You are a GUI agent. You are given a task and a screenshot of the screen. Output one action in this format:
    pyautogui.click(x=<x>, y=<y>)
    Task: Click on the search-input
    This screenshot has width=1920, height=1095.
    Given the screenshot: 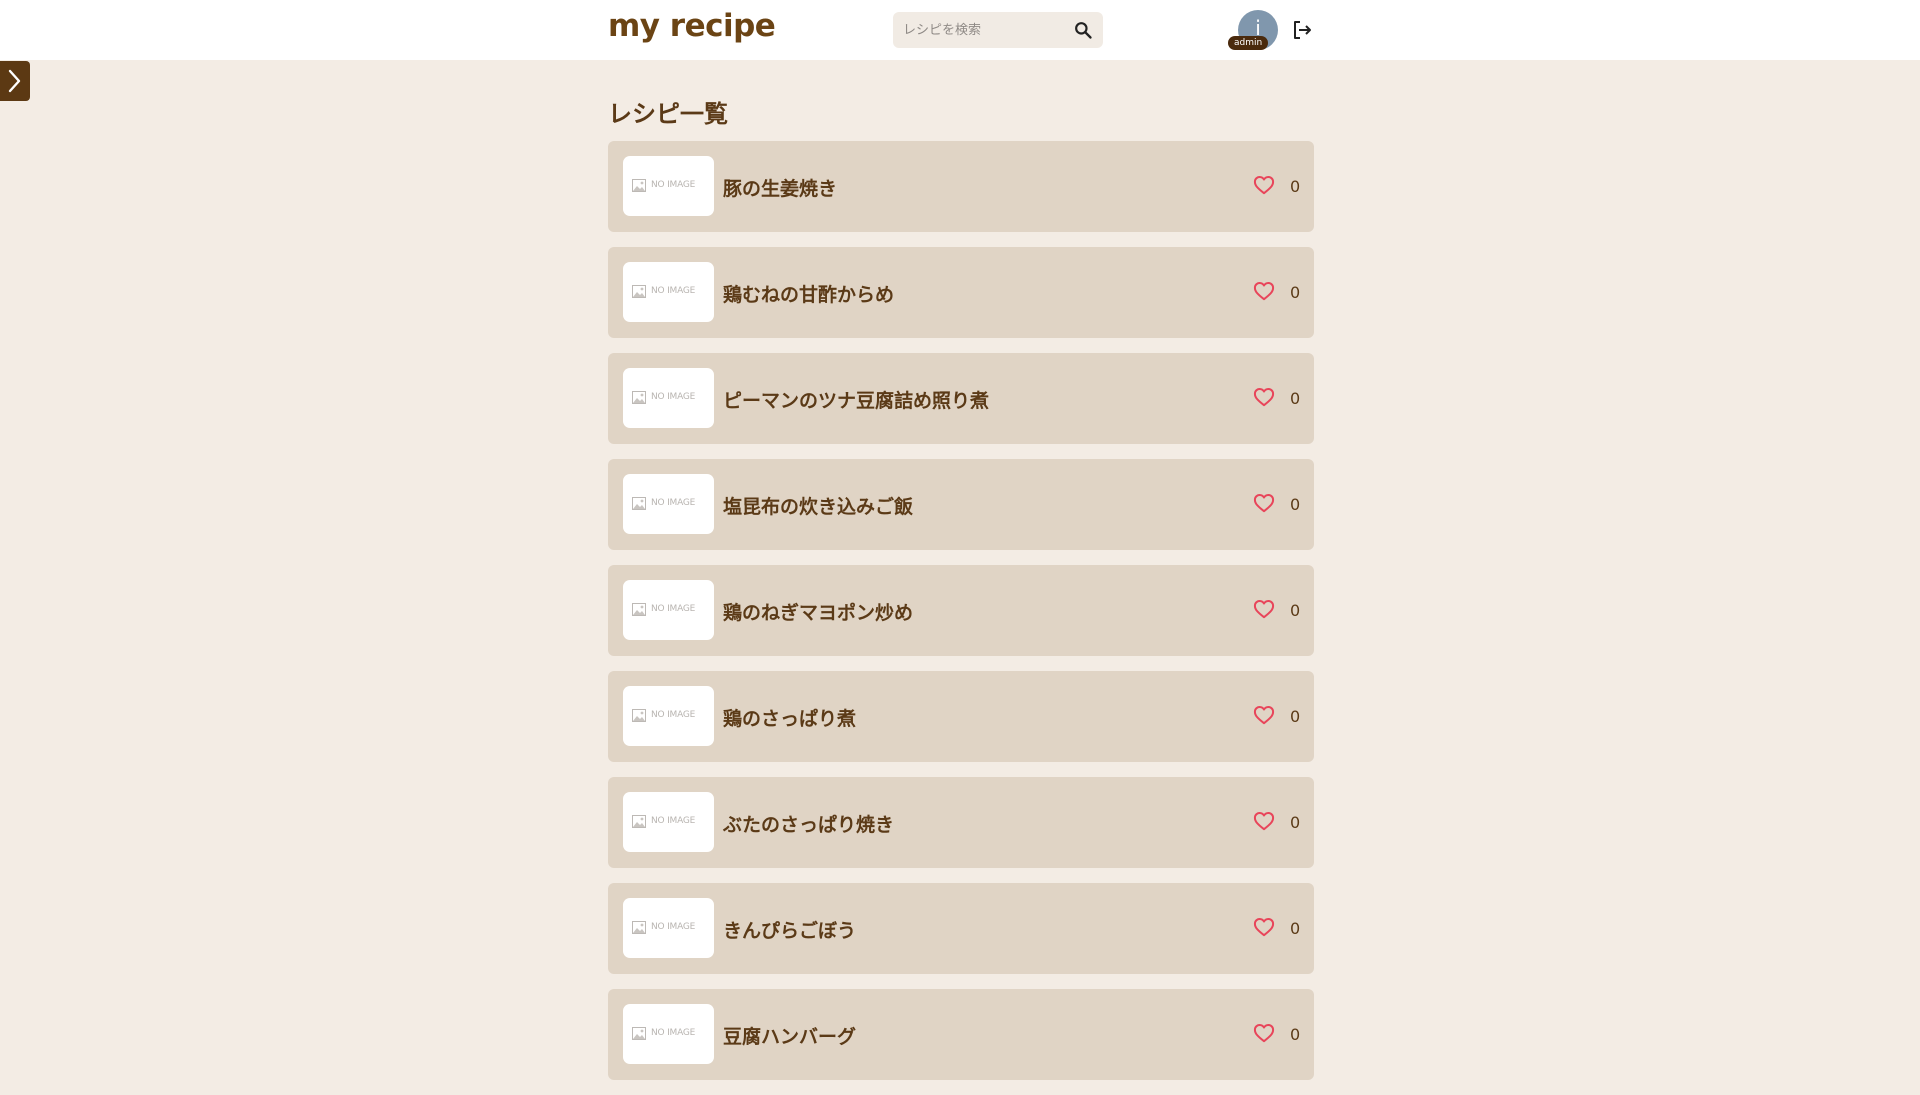 What is the action you would take?
    pyautogui.click(x=983, y=30)
    